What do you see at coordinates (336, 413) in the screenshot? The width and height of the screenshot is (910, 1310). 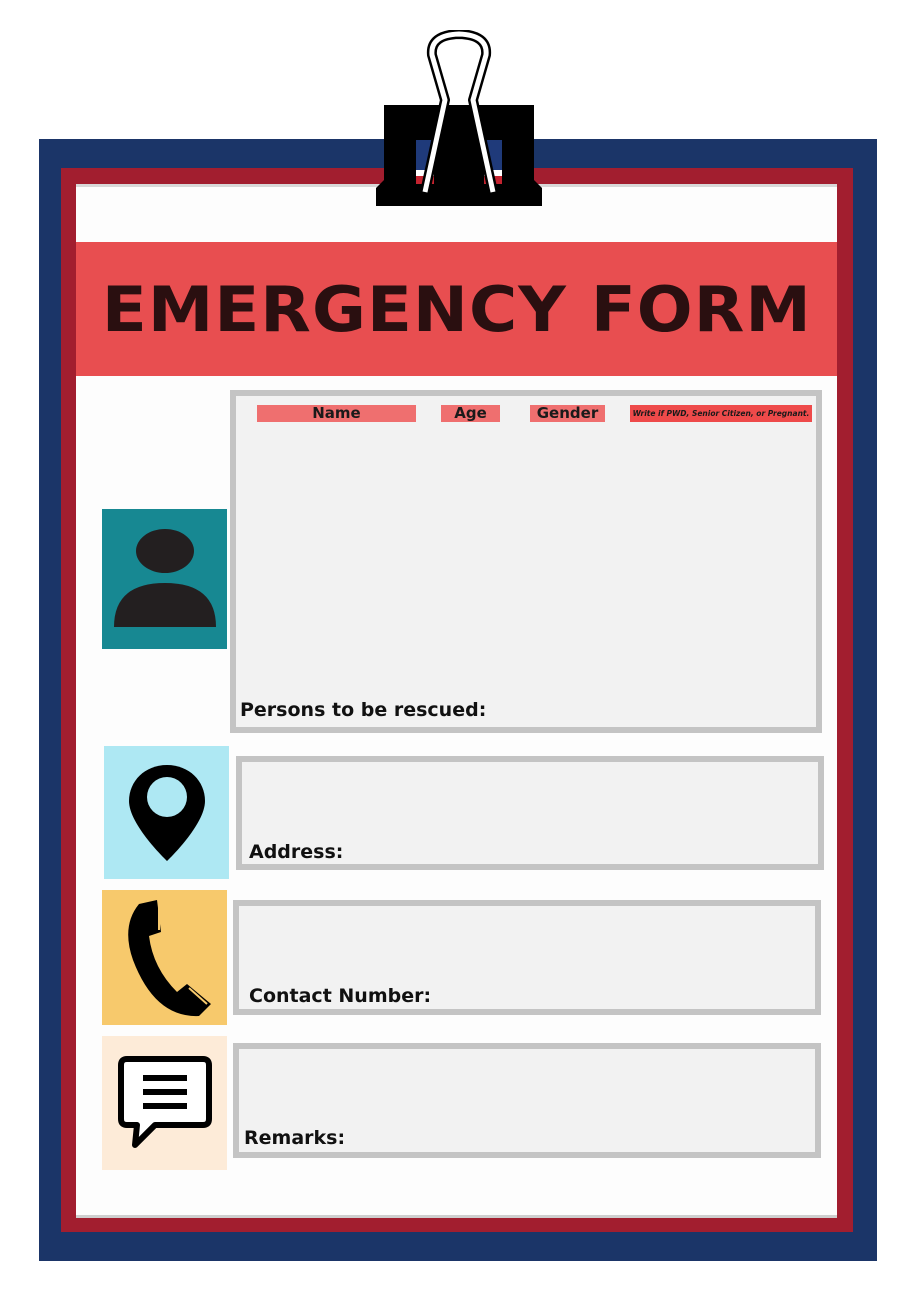 I see `column-name: Name` at bounding box center [336, 413].